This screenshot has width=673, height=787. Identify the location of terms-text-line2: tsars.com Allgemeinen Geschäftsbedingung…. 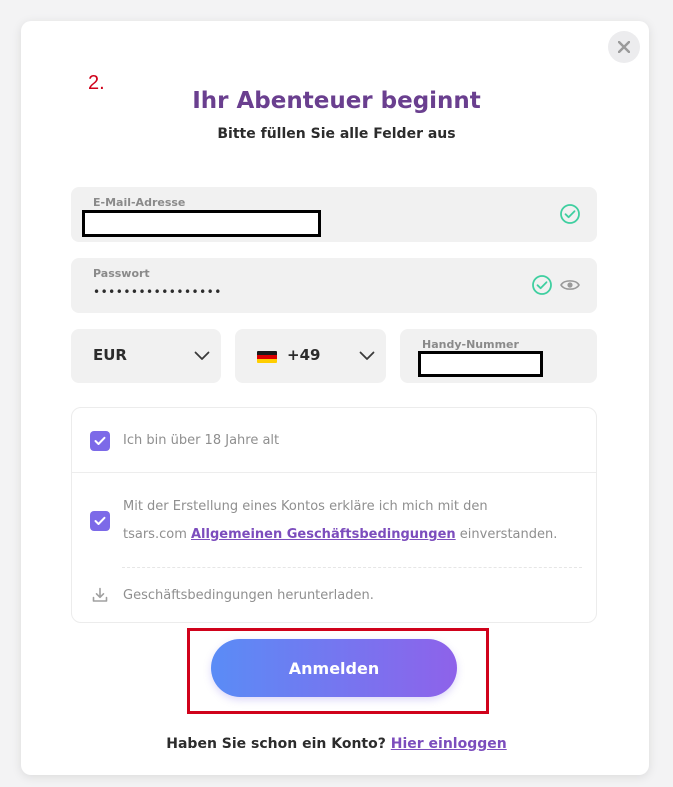
(340, 534).